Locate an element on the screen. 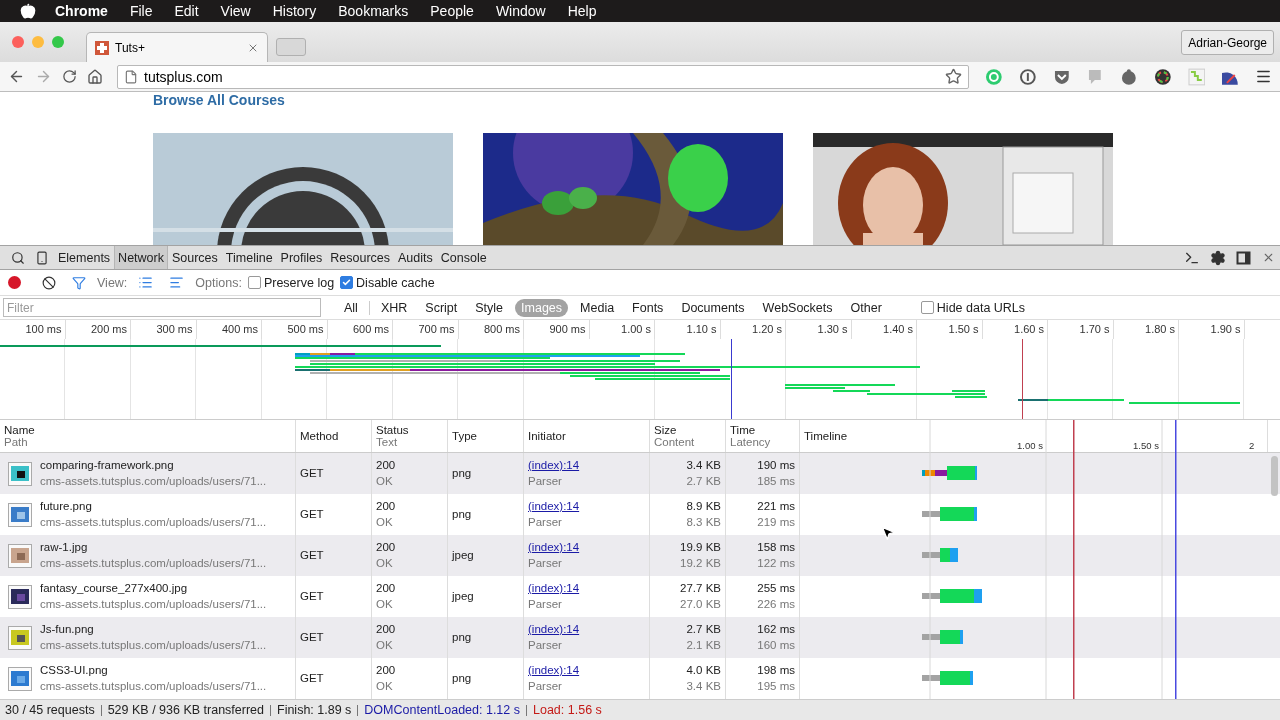  column-subheader: Latency is located at coordinates (762, 442).